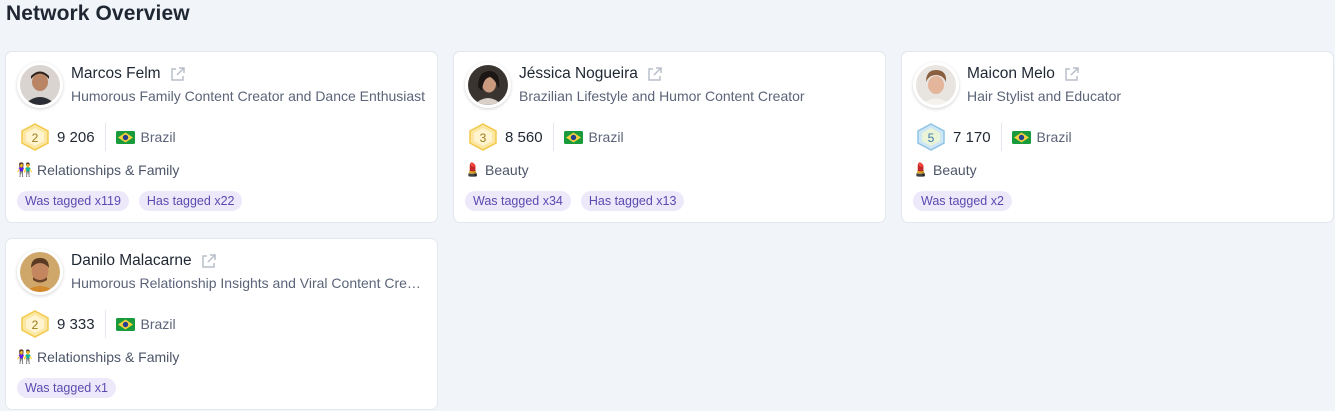 This screenshot has height=411, width=1335. What do you see at coordinates (98, 13) in the screenshot?
I see `page-title: Network Overview` at bounding box center [98, 13].